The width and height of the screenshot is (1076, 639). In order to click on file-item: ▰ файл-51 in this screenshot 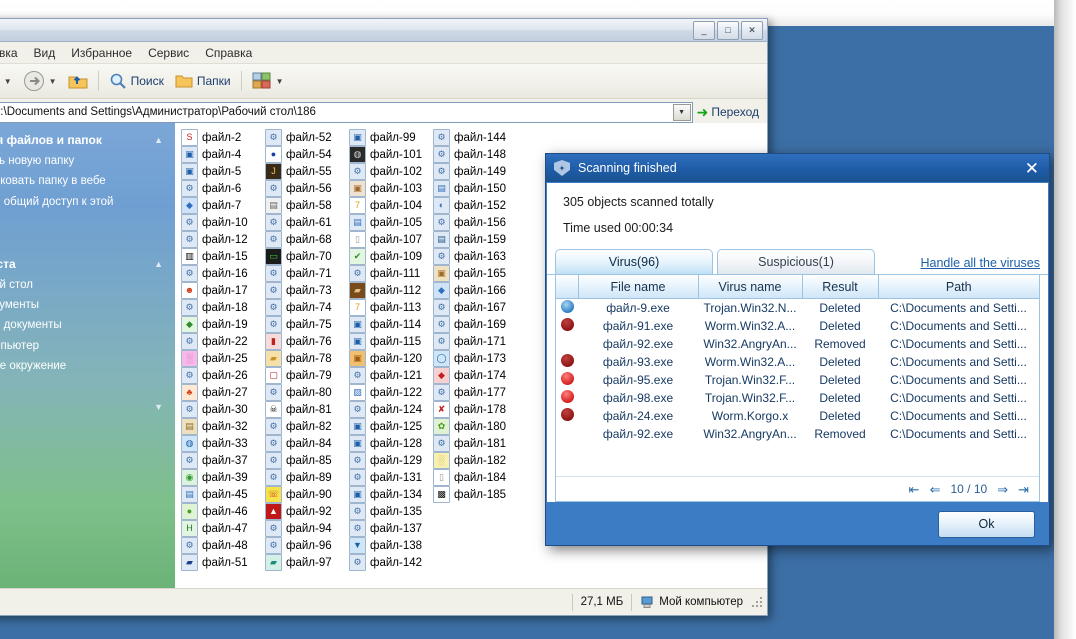, I will do `click(223, 562)`.